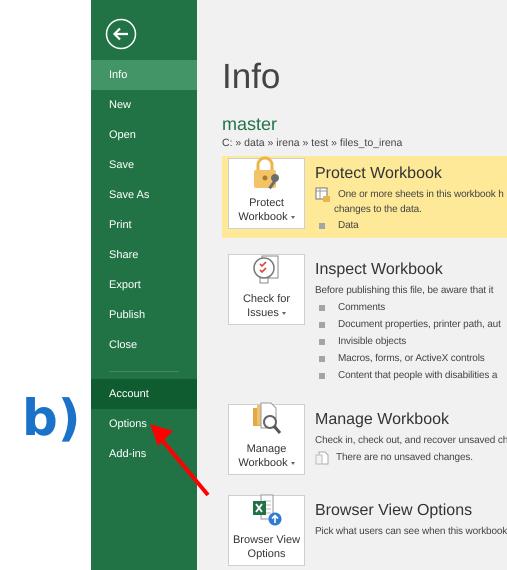 The height and width of the screenshot is (570, 507). I want to click on sidebar-item: Open, so click(144, 135).